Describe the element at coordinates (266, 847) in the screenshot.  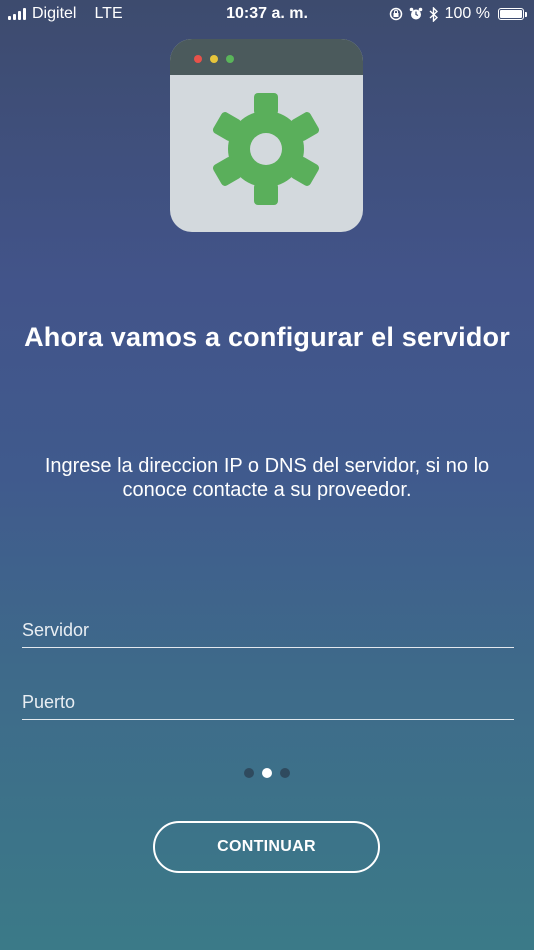
I see `continue-button: CONTINUAR` at that location.